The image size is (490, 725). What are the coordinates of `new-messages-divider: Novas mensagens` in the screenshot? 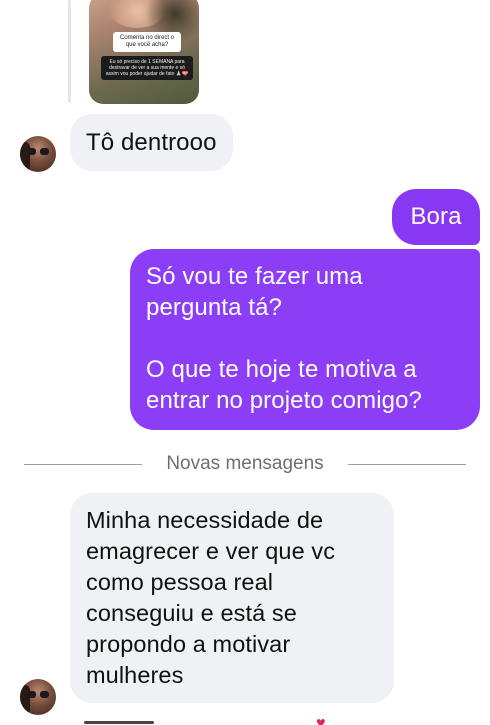 It's located at (245, 465).